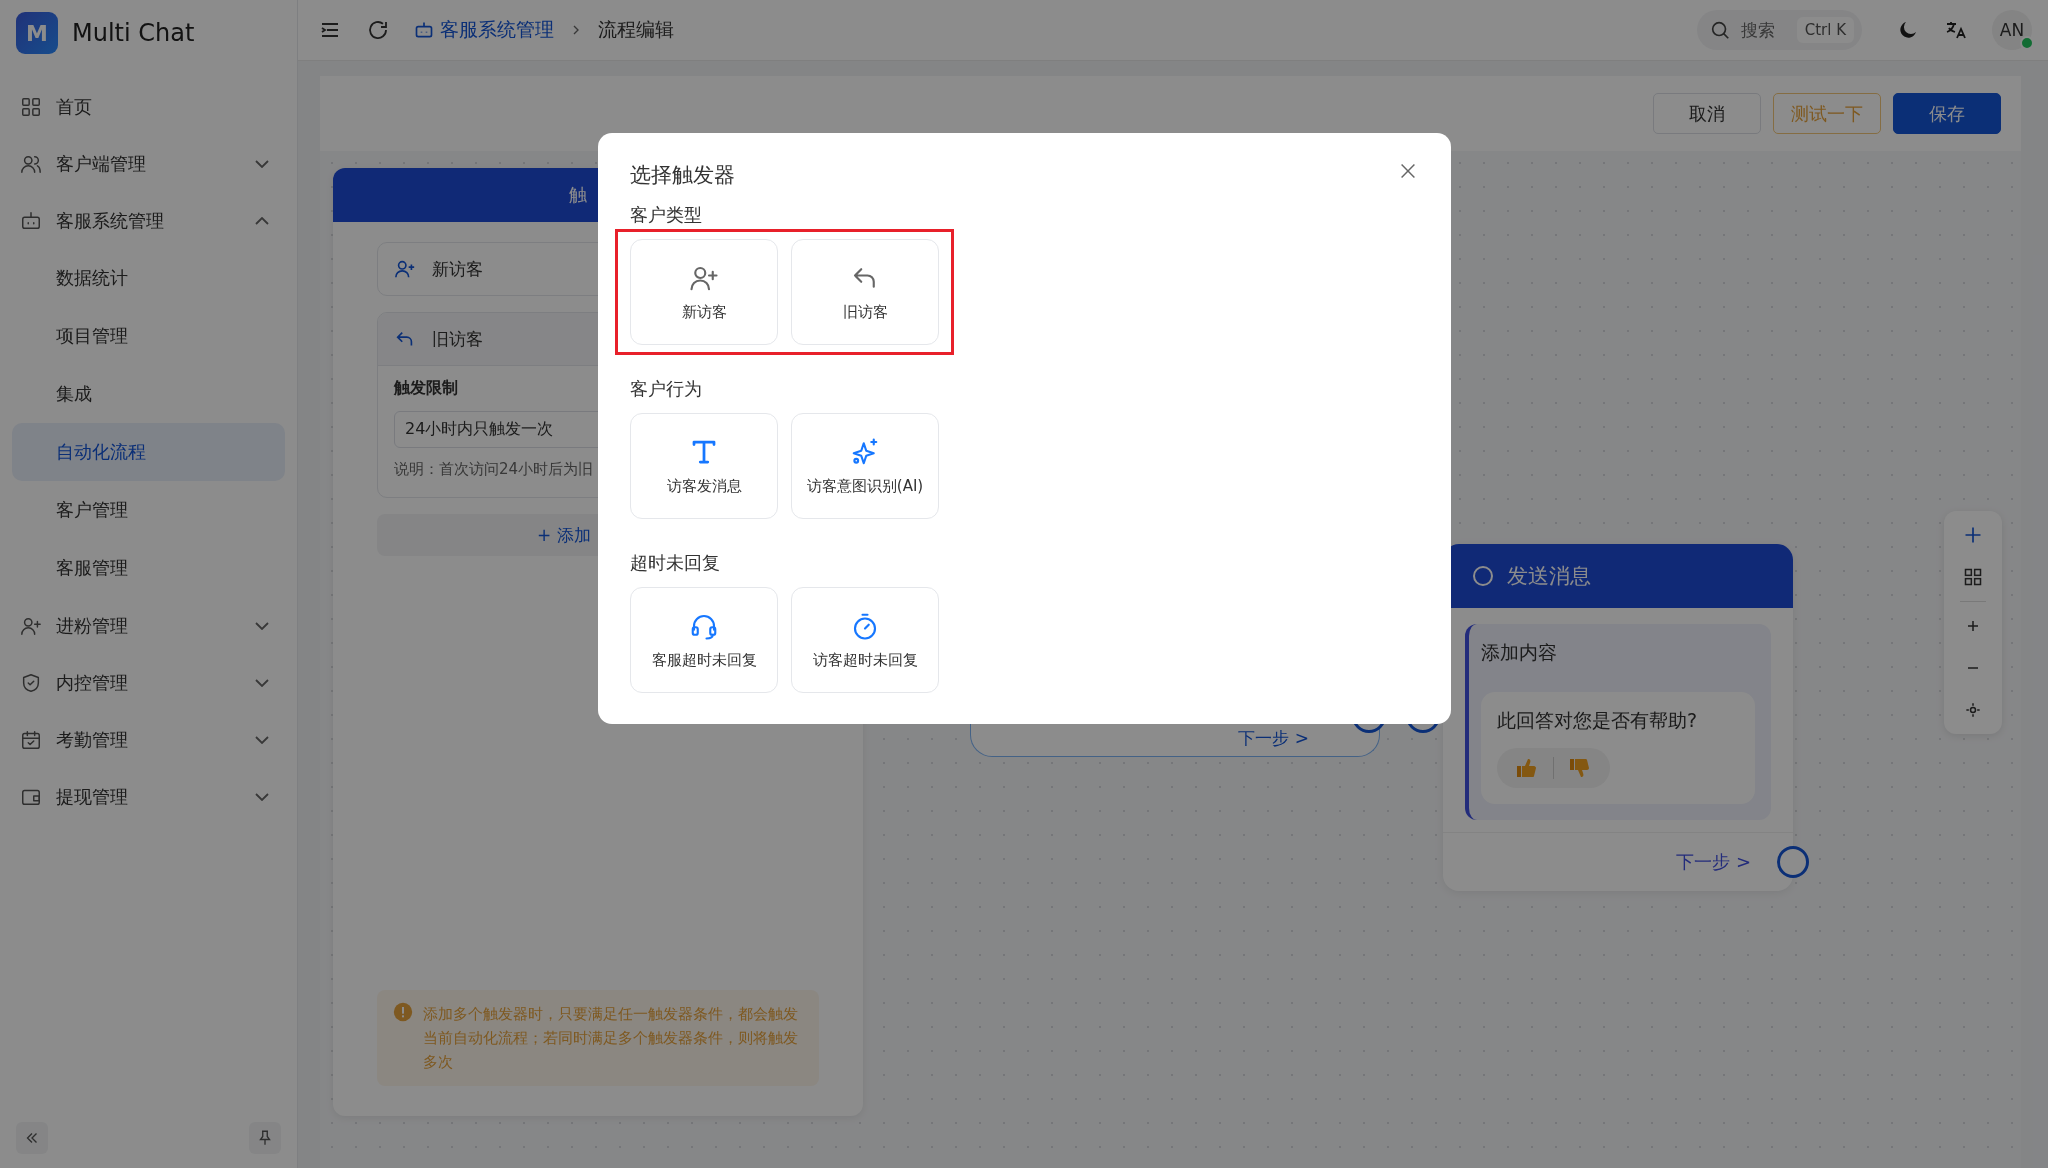 The width and height of the screenshot is (2048, 1168). What do you see at coordinates (682, 175) in the screenshot?
I see `dialog-title: 选择触发器` at bounding box center [682, 175].